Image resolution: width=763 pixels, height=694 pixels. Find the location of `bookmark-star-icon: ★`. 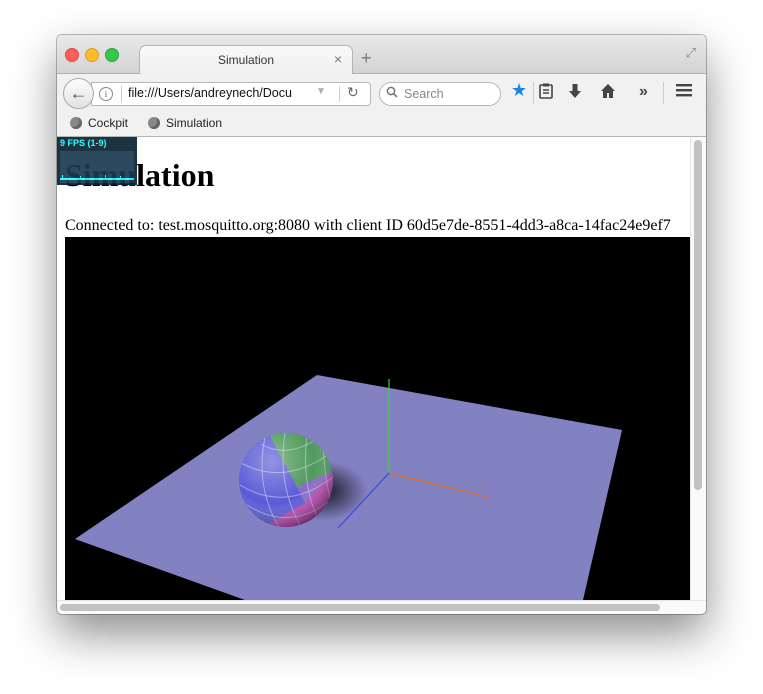

bookmark-star-icon: ★ is located at coordinates (519, 90).